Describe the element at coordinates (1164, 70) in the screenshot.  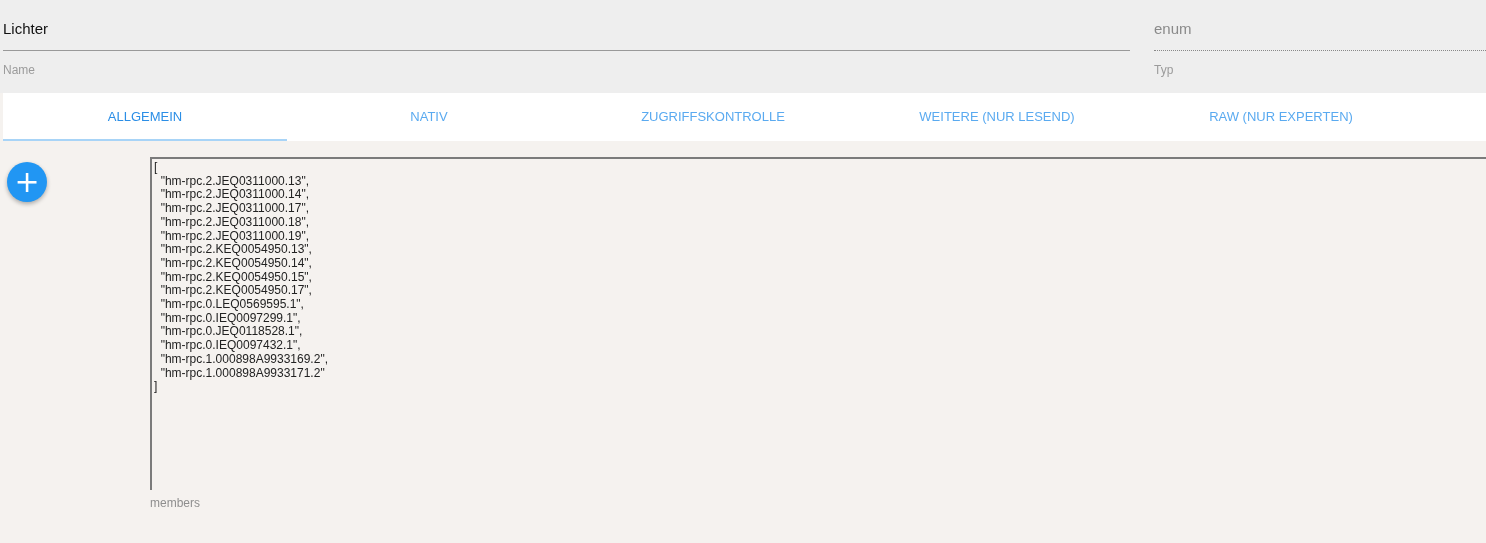
I see `type-label: Typ` at that location.